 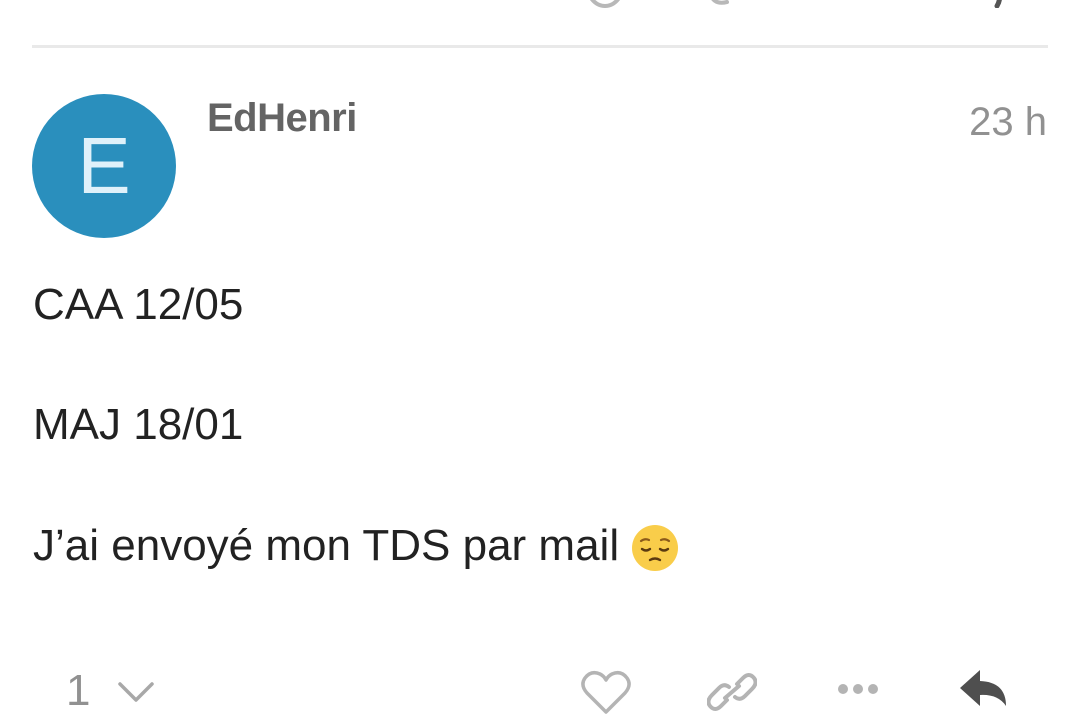 I want to click on post-text-line-3: J’ai envoyé mon TDS par mail, so click(x=356, y=546).